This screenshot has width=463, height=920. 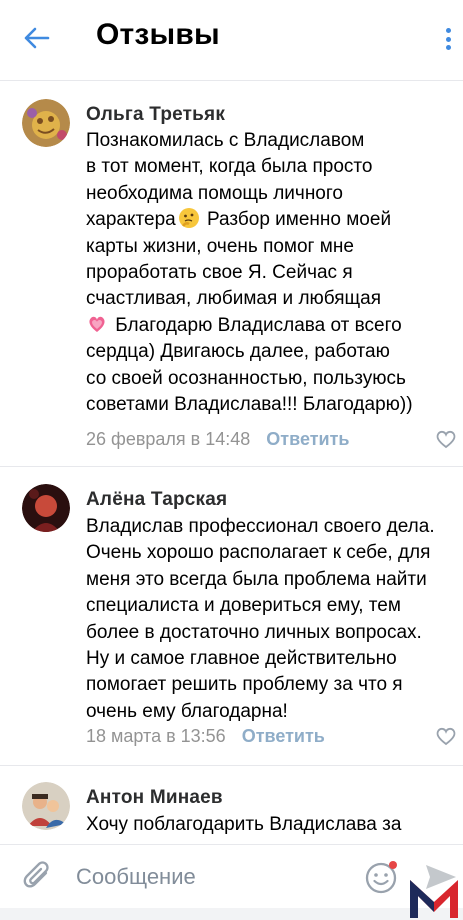 What do you see at coordinates (156, 500) in the screenshot?
I see `comment-author: Алёна Тарская` at bounding box center [156, 500].